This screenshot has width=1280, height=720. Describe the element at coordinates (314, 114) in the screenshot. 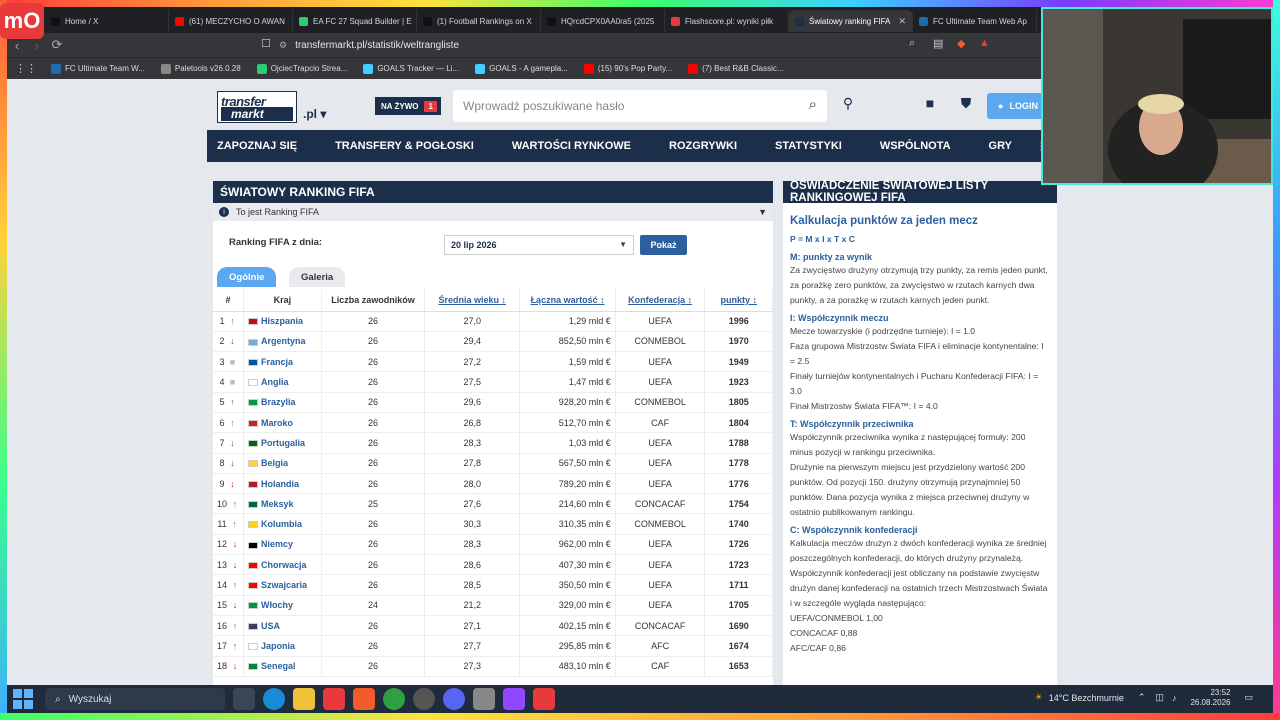

I see `domain-label: .pl ▾` at that location.